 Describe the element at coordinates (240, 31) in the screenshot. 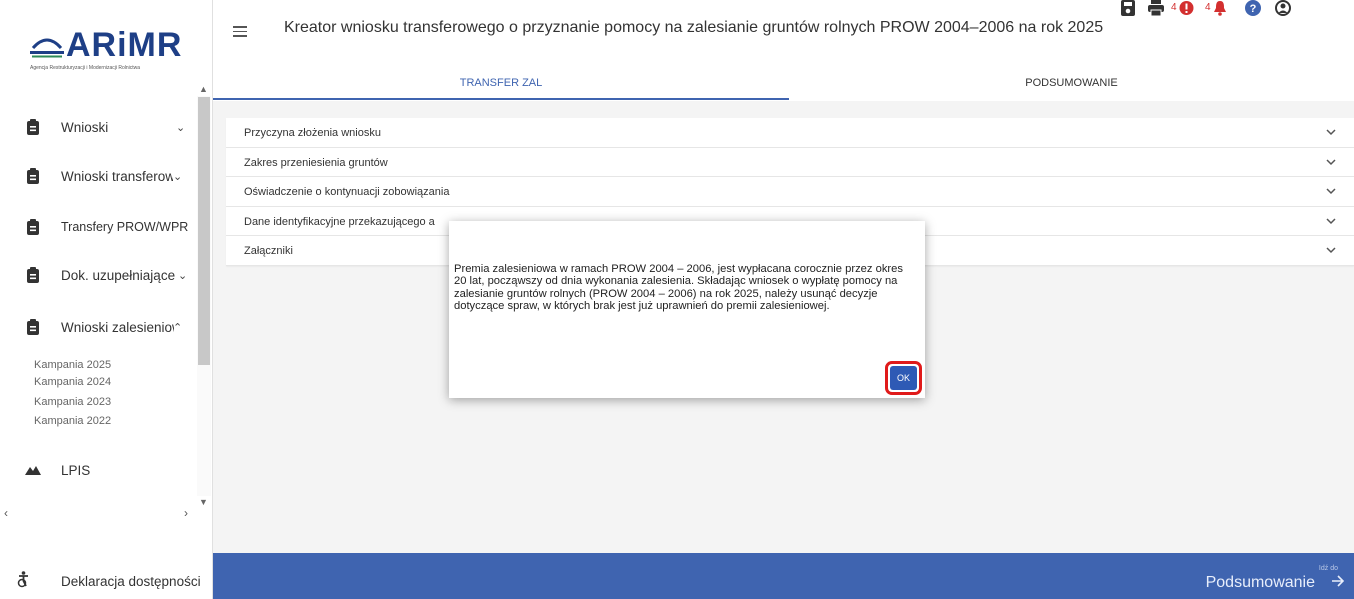

I see `menu-icon` at that location.